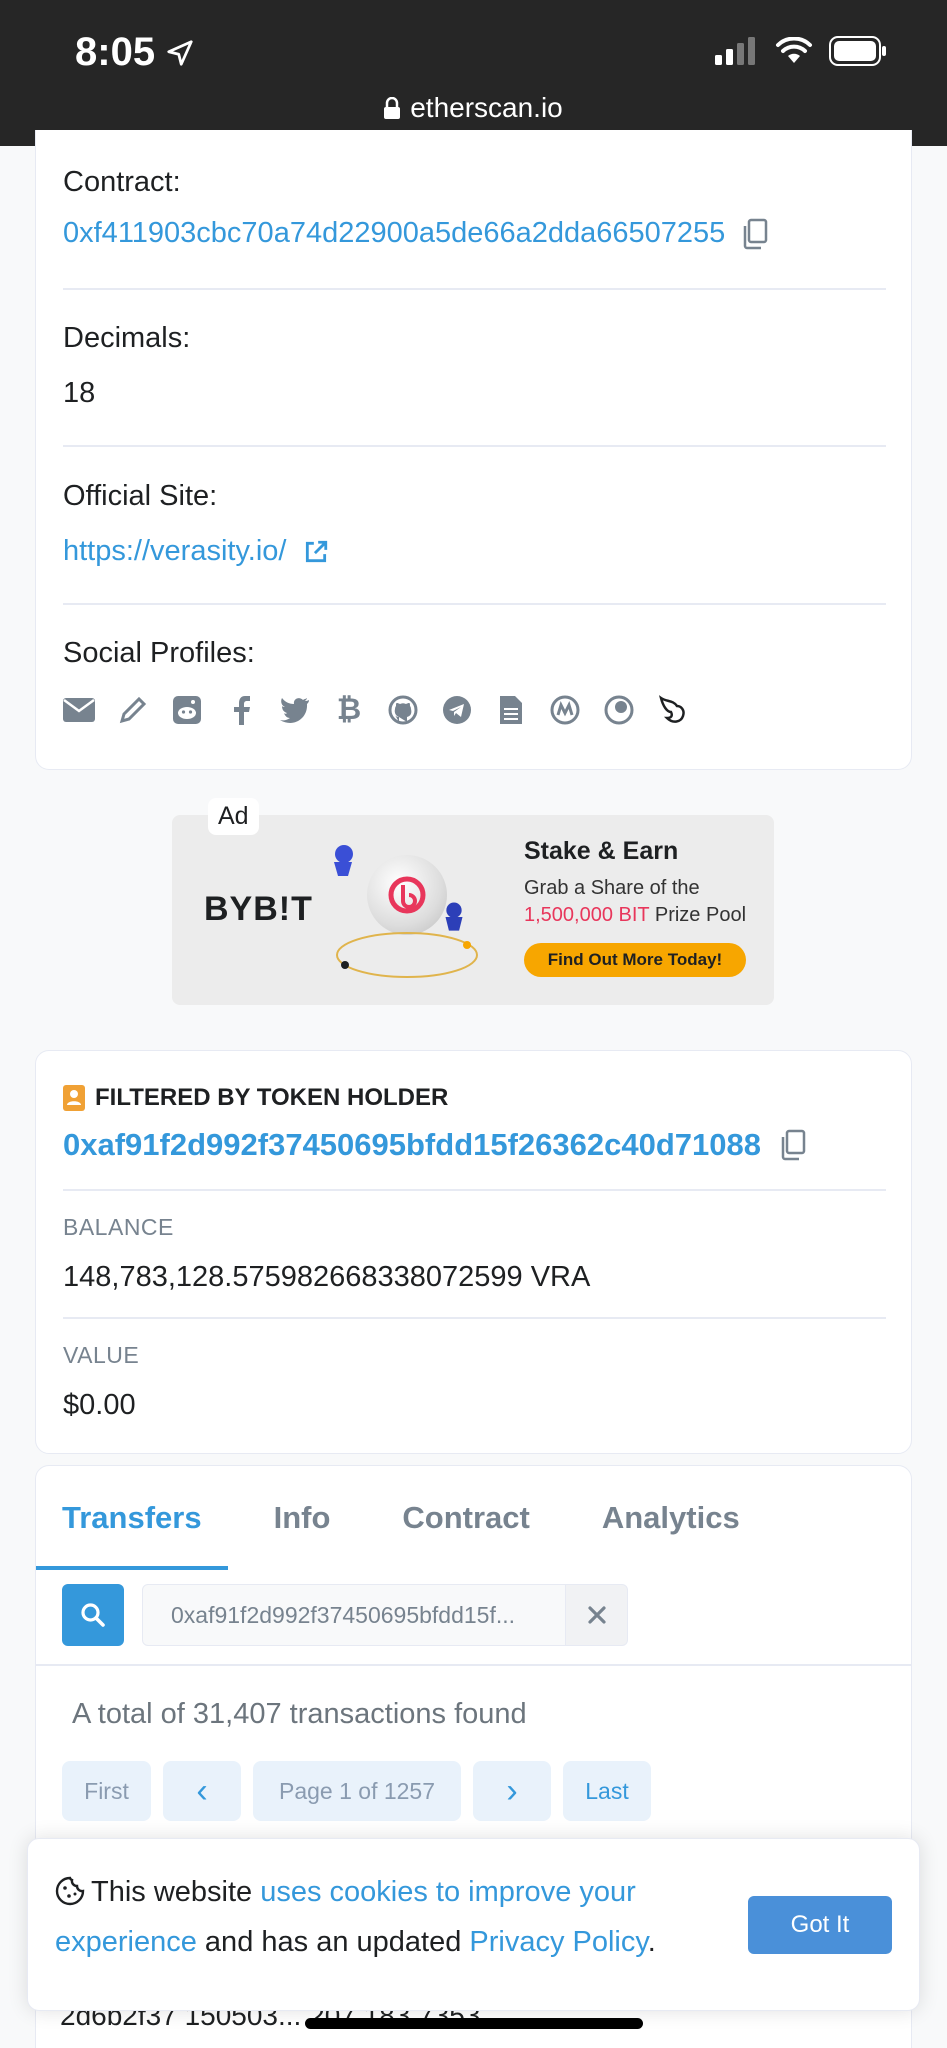 This screenshot has height=2048, width=947. I want to click on ad-line-1: Grab a Share of the, so click(612, 888).